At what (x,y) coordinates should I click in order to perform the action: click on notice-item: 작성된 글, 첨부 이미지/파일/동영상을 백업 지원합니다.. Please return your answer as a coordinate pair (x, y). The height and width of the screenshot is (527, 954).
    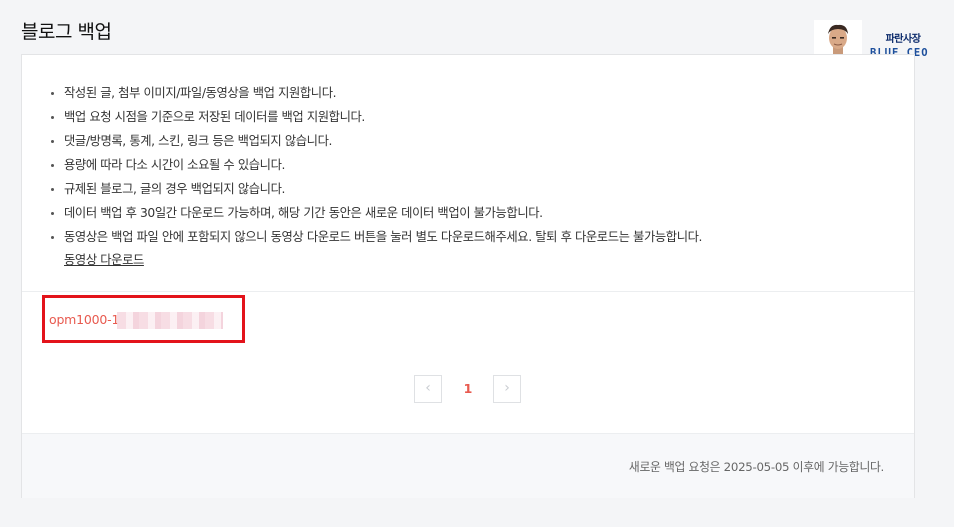
    Looking at the image, I should click on (375, 93).